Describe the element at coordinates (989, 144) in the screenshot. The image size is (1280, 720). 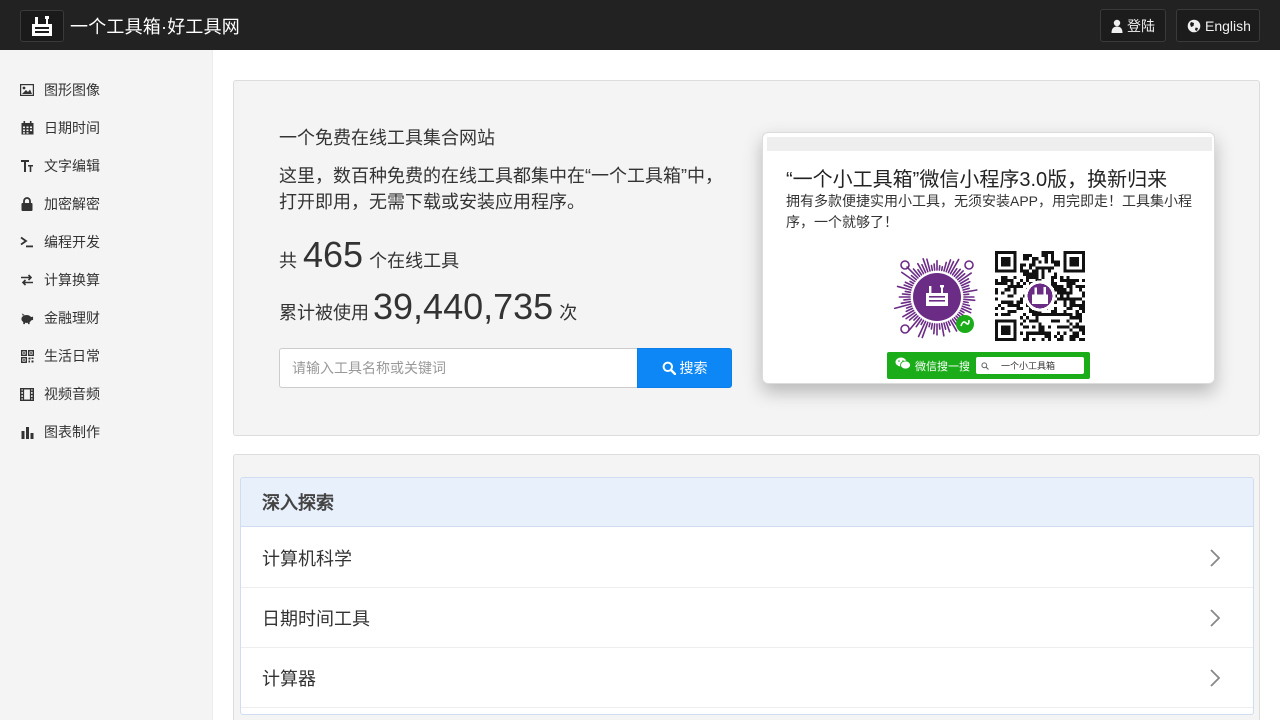
I see `promo-top-strip` at that location.